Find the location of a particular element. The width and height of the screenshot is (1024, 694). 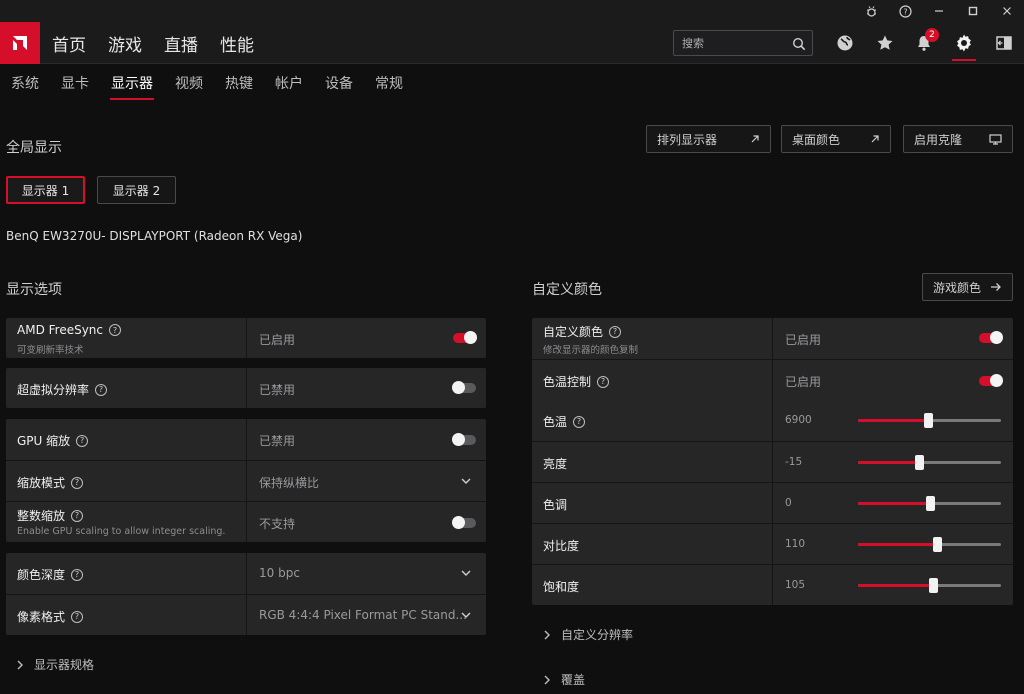

contrast-row: 对比度 110 is located at coordinates (772, 543).